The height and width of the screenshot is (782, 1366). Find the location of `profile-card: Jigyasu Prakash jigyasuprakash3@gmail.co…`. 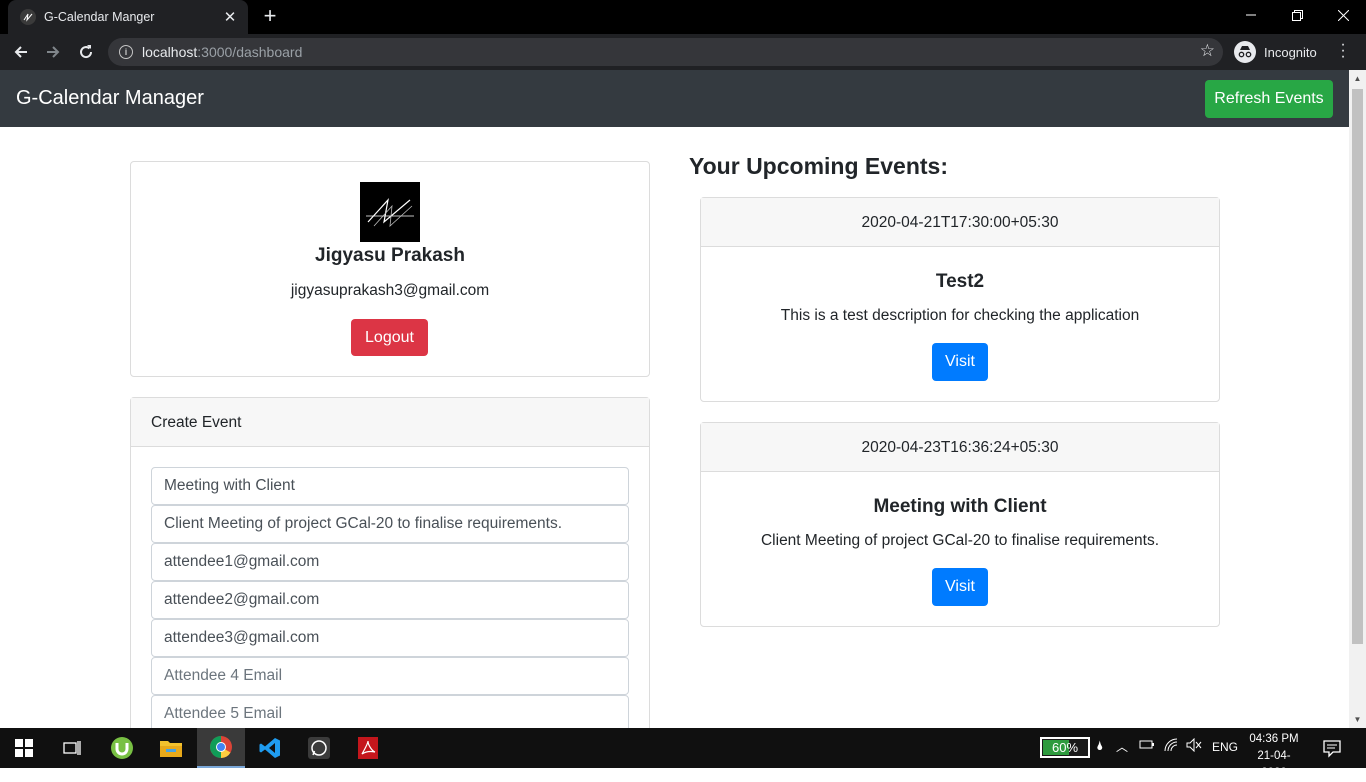

profile-card: Jigyasu Prakash jigyasuprakash3@gmail.co… is located at coordinates (390, 269).